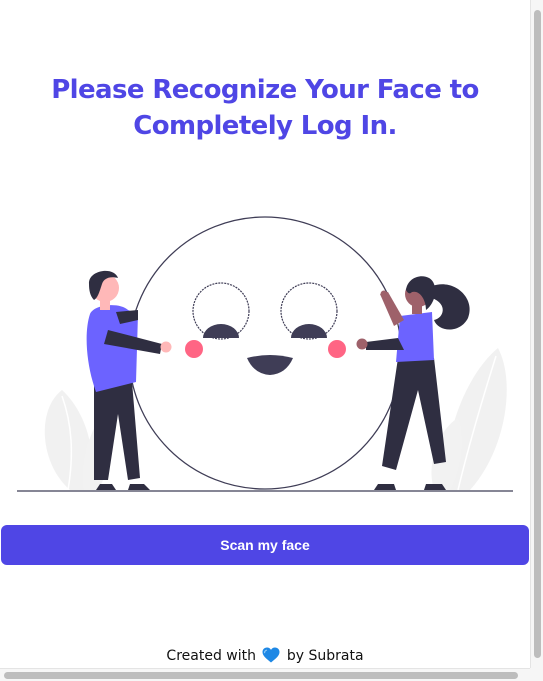 The image size is (543, 681). I want to click on vertical-scrollbar-thumb, so click(537, 334).